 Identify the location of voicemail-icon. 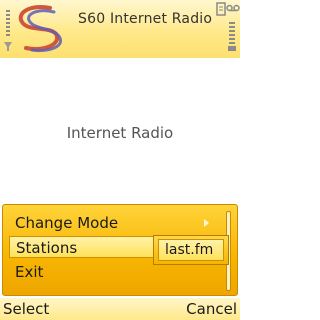
(233, 8).